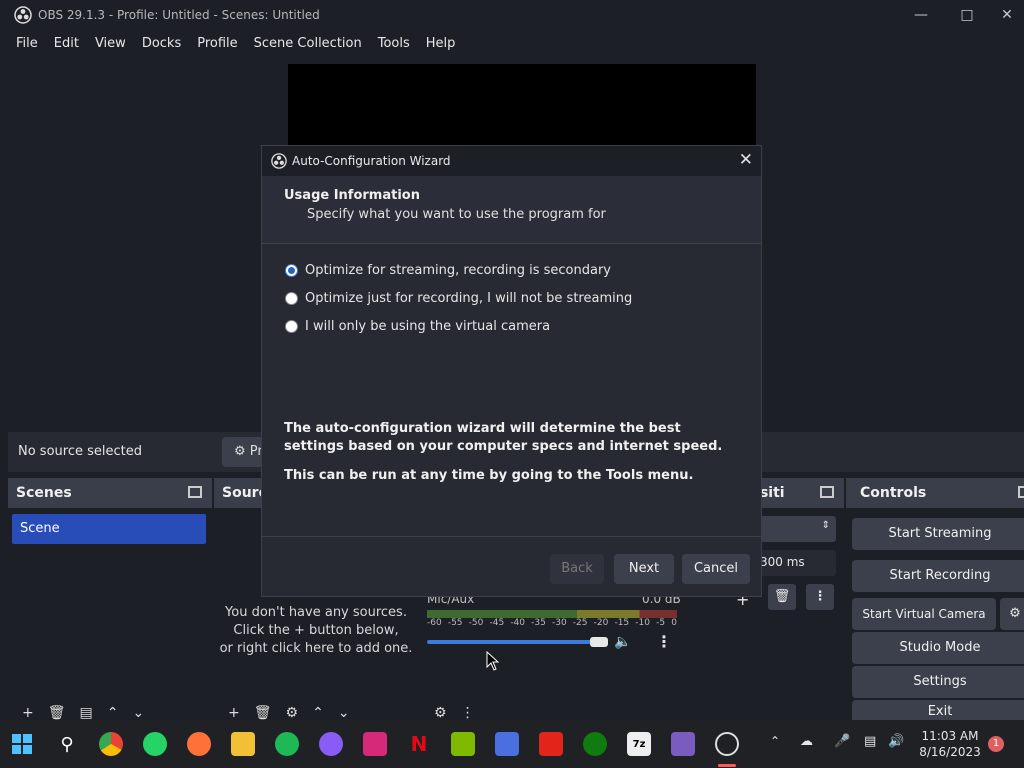  I want to click on radio-selected-icon, so click(291, 270).